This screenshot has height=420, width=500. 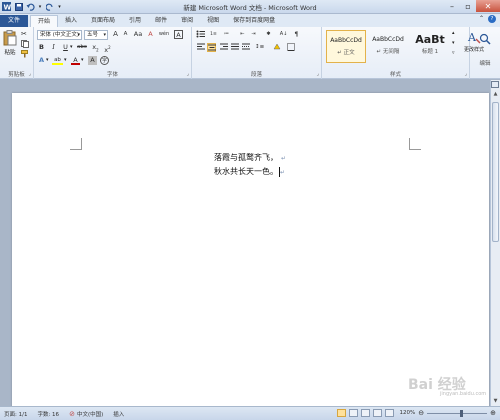 I want to click on tab-references: 引用, so click(x=135, y=21).